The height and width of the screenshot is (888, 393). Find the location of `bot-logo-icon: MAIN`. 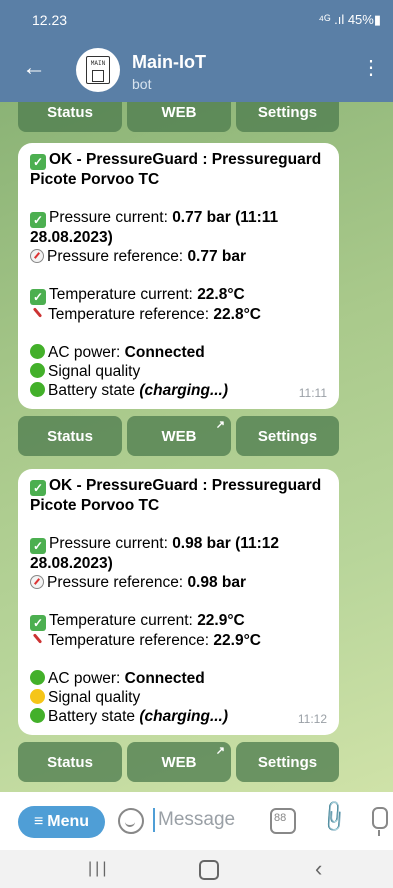

bot-logo-icon: MAIN is located at coordinates (98, 70).